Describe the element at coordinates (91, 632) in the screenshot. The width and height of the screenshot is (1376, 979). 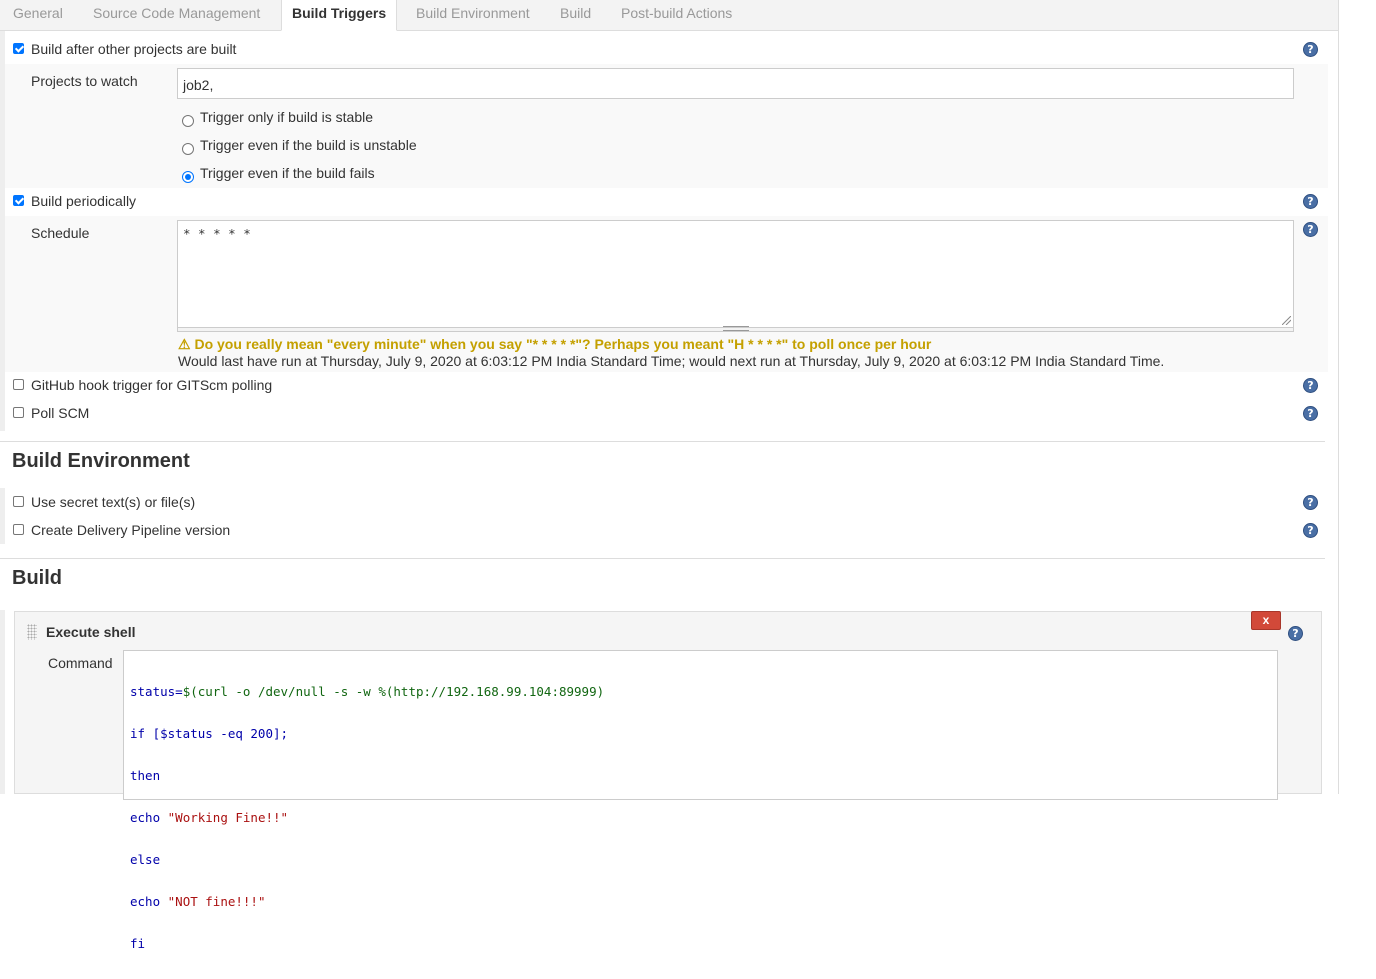
I see `execute-shell-title: Execute shell` at that location.